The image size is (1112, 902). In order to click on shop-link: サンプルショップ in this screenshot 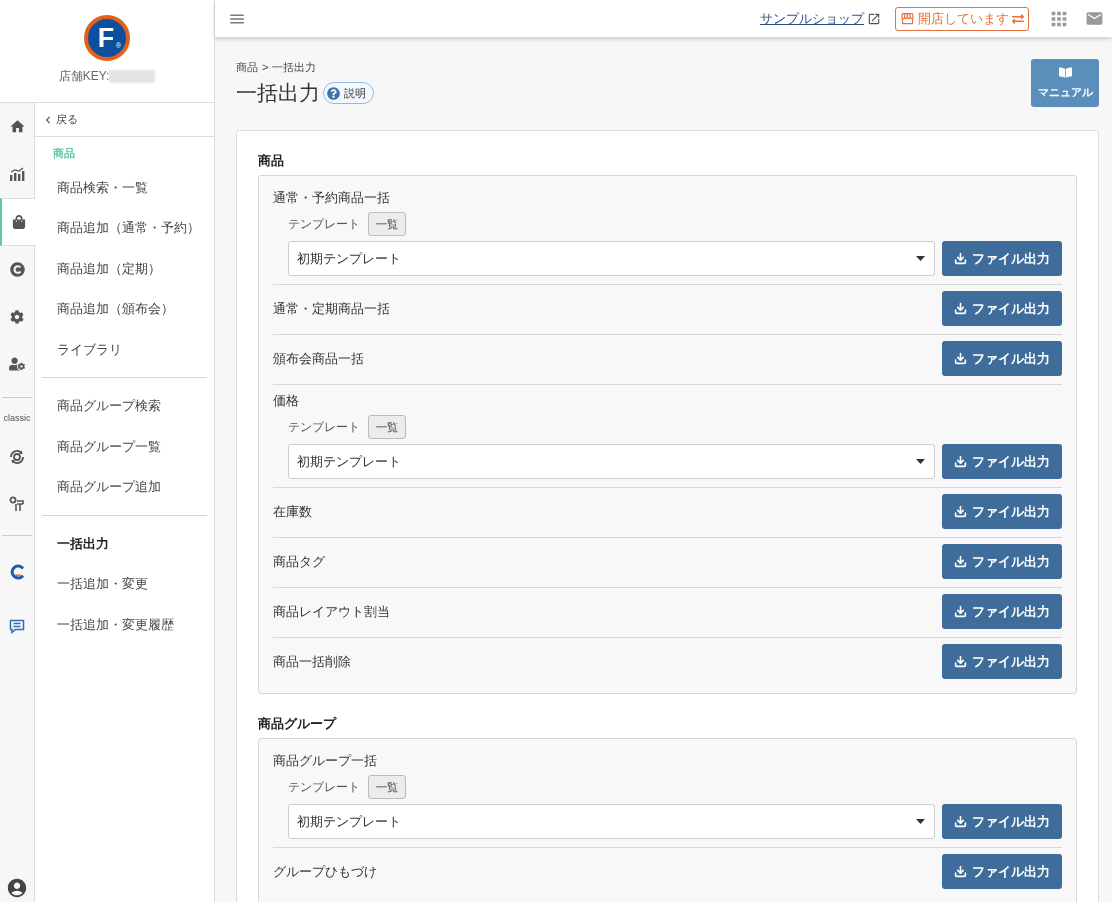, I will do `click(820, 18)`.